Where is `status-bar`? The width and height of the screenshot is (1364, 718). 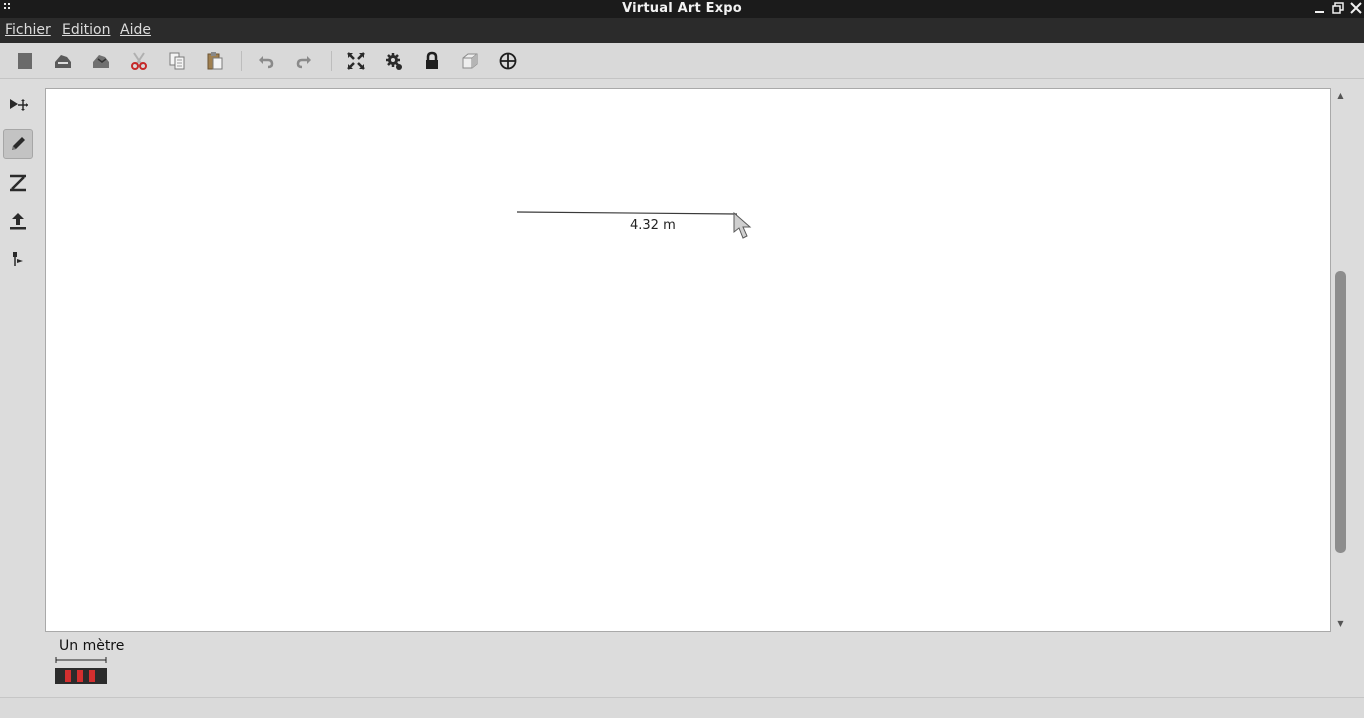
status-bar is located at coordinates (682, 707).